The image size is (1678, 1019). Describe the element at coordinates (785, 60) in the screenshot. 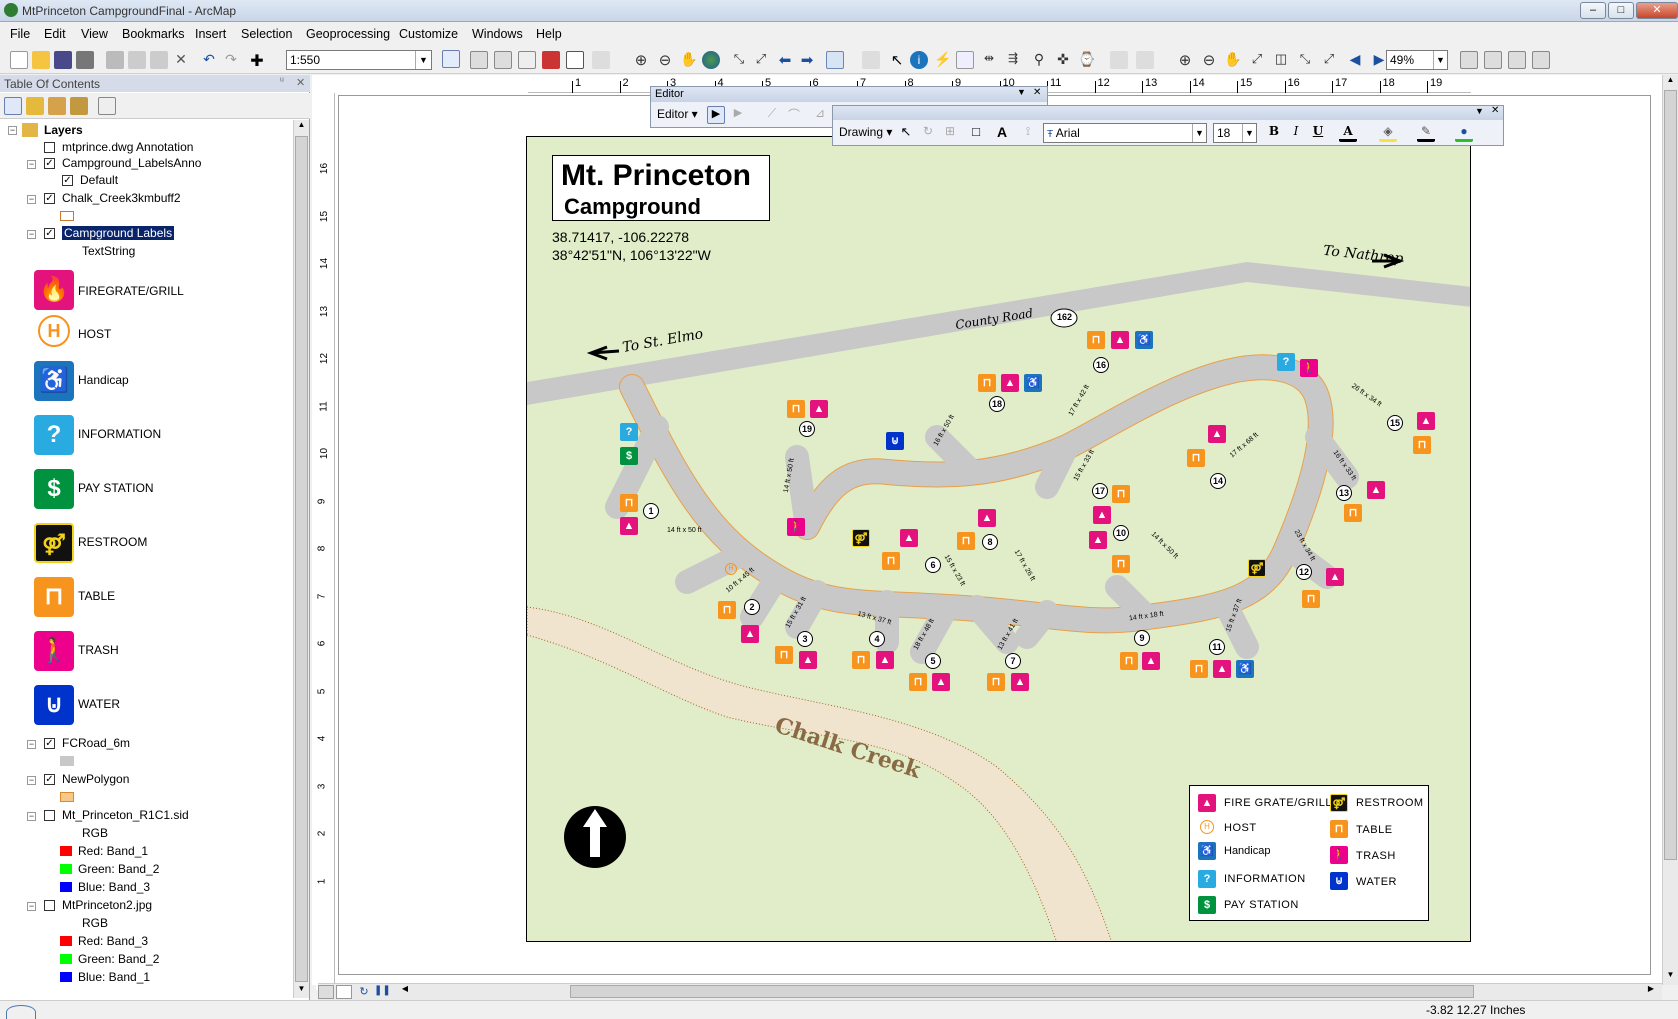

I see `back-extent-icon: ⬅` at that location.